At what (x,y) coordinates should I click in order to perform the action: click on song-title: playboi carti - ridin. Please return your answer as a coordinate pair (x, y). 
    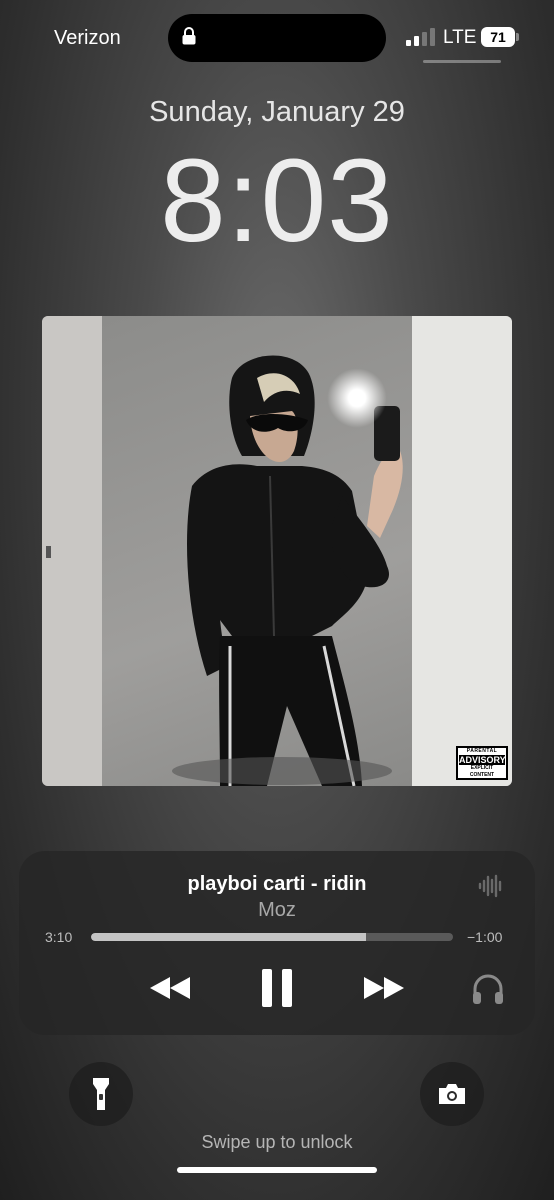
    Looking at the image, I should click on (277, 884).